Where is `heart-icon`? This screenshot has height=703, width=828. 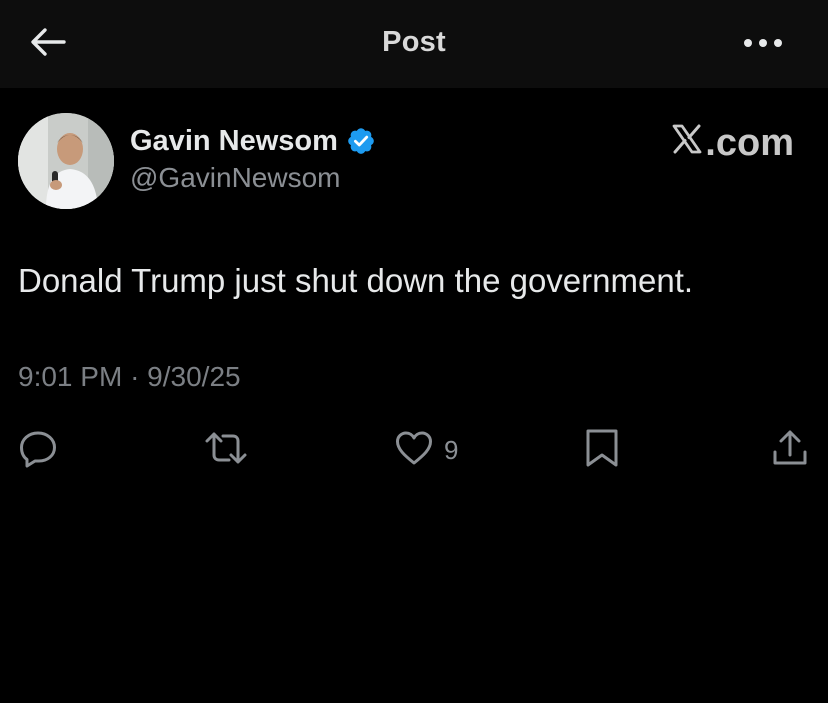 heart-icon is located at coordinates (414, 450).